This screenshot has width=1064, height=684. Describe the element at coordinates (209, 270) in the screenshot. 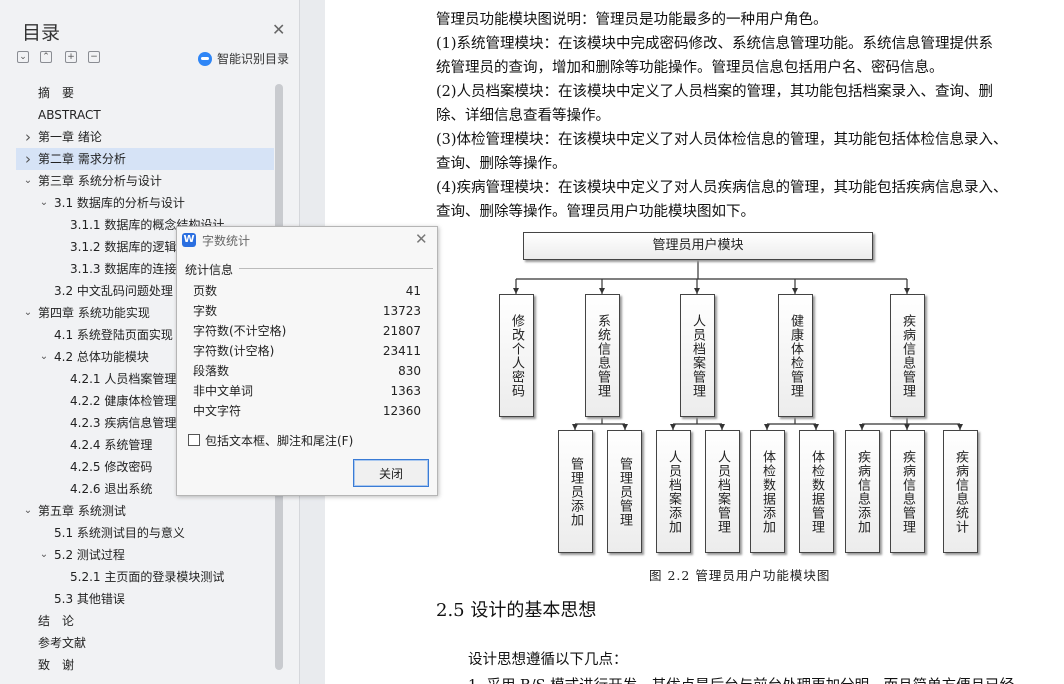

I see `stats-group-label: 统计信息` at that location.